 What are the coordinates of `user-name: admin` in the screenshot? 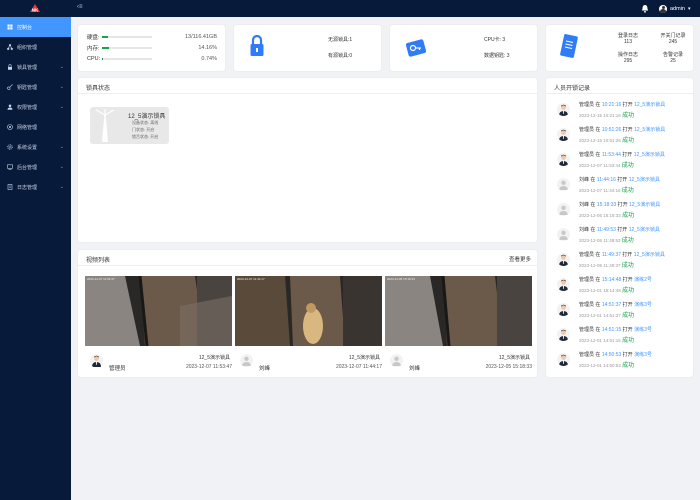 It's located at (677, 8).